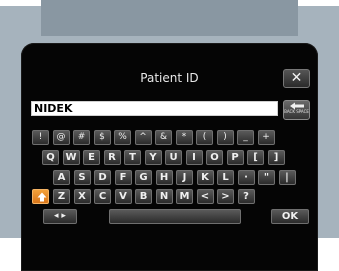 Image resolution: width=339 pixels, height=271 pixels. What do you see at coordinates (60, 216) in the screenshot?
I see `cursor-arrows-key: ◂ ▸` at bounding box center [60, 216].